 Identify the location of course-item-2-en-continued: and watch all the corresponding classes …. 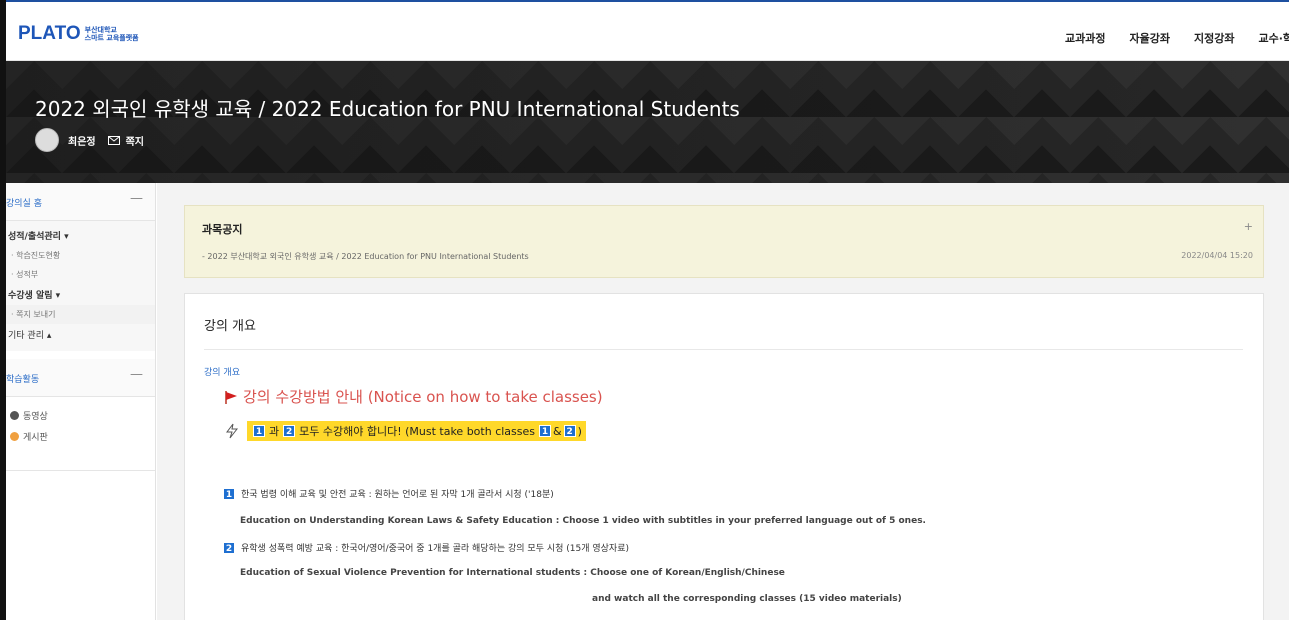
(747, 599).